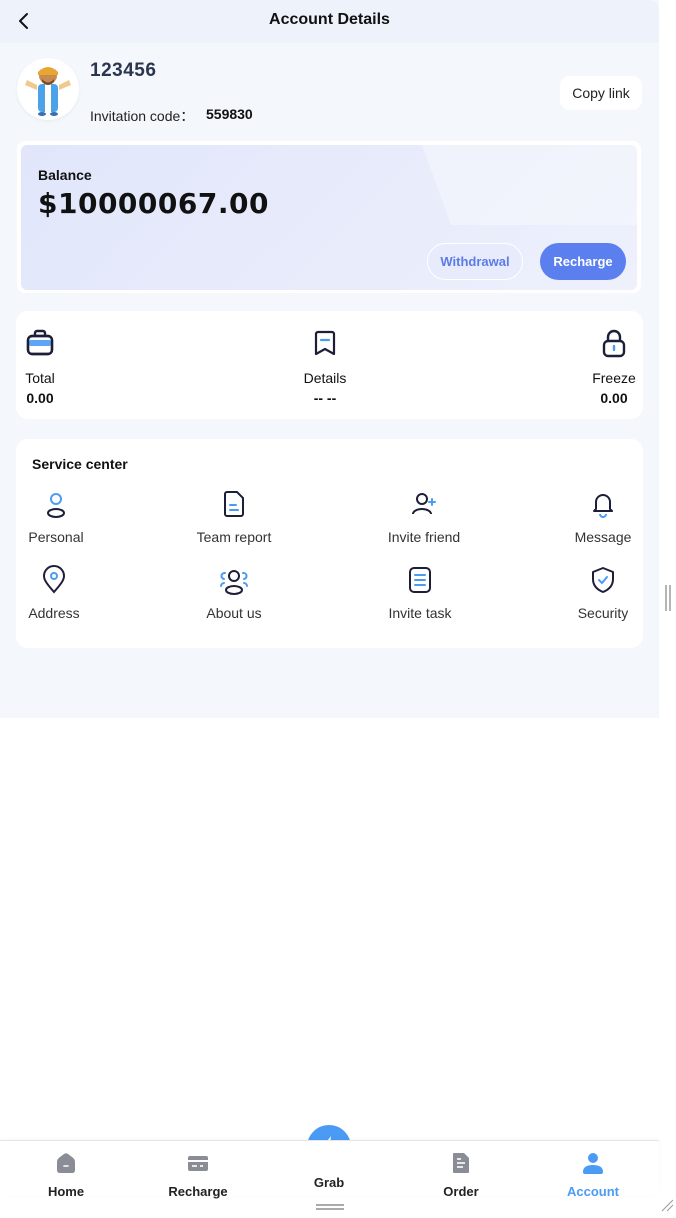 The image size is (676, 1218). I want to click on home-icon, so click(66, 1163).